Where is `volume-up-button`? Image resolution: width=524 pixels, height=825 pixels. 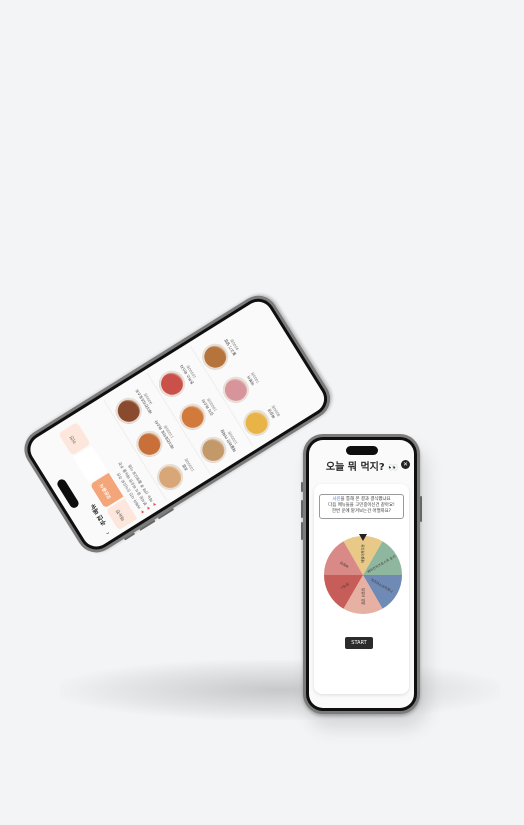
volume-up-button is located at coordinates (302, 509).